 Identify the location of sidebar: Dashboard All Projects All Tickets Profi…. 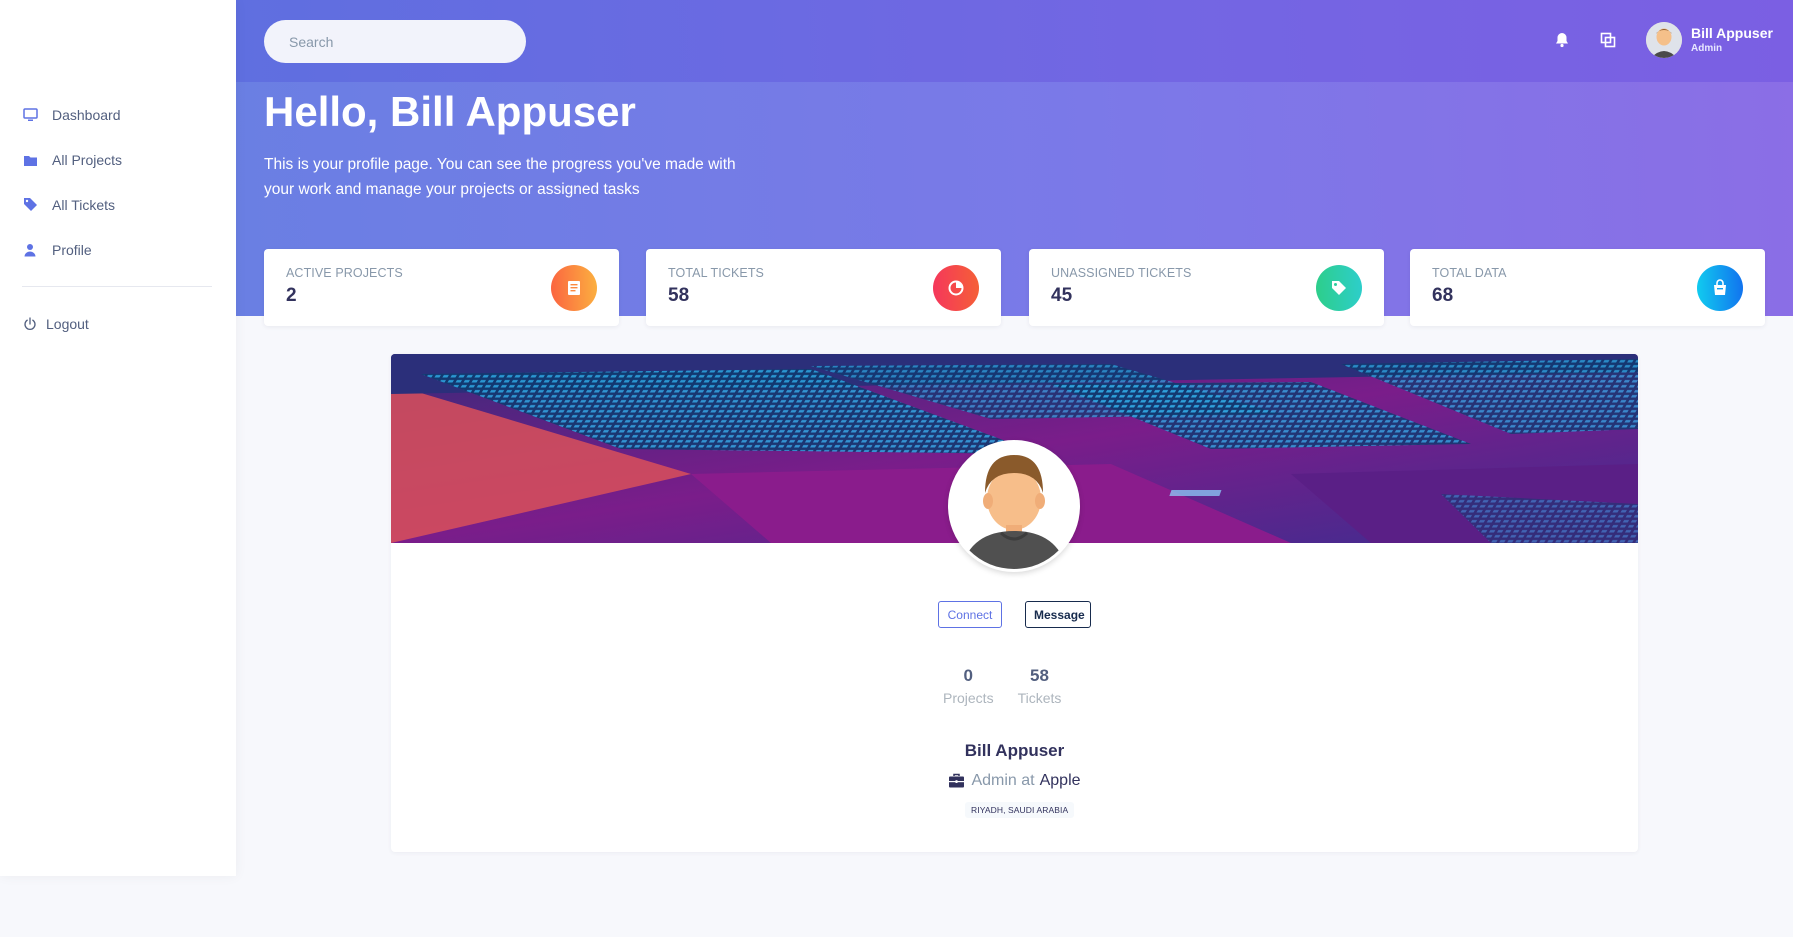
(118, 438).